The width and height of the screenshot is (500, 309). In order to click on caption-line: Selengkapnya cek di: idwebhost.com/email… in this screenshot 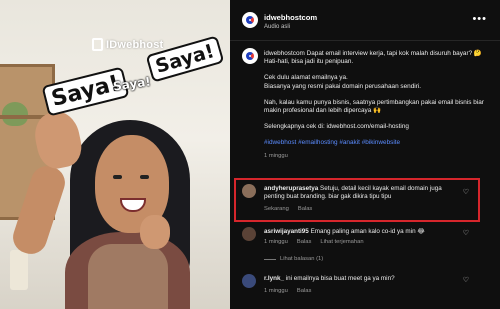, I will do `click(336, 127)`.